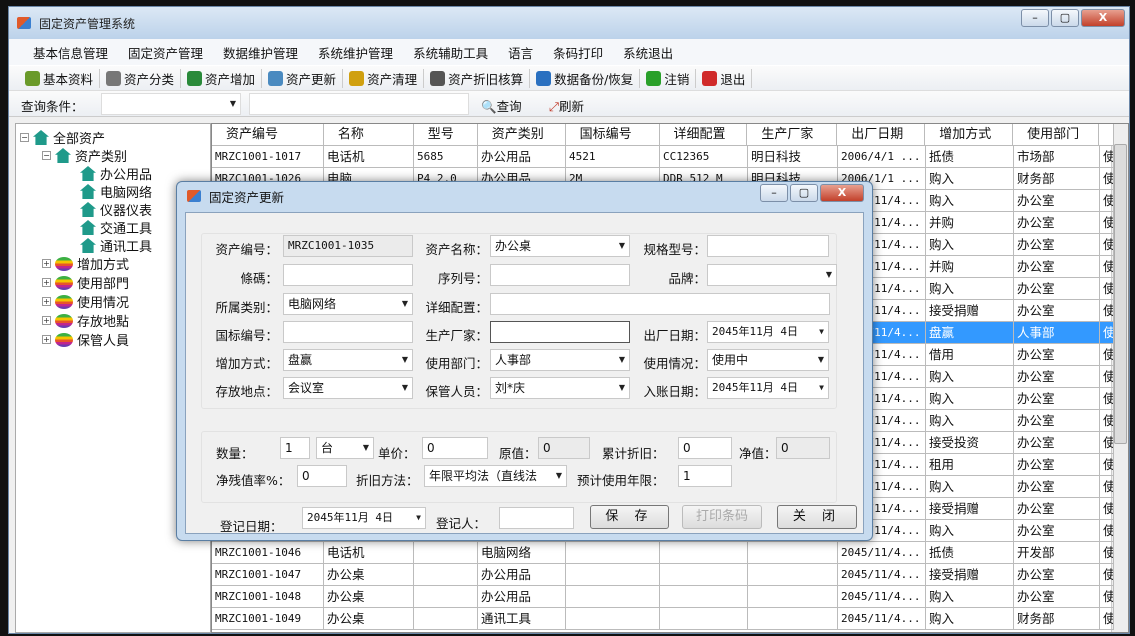 The image size is (1135, 636). I want to click on scrollbar-thumb, so click(1120, 294).